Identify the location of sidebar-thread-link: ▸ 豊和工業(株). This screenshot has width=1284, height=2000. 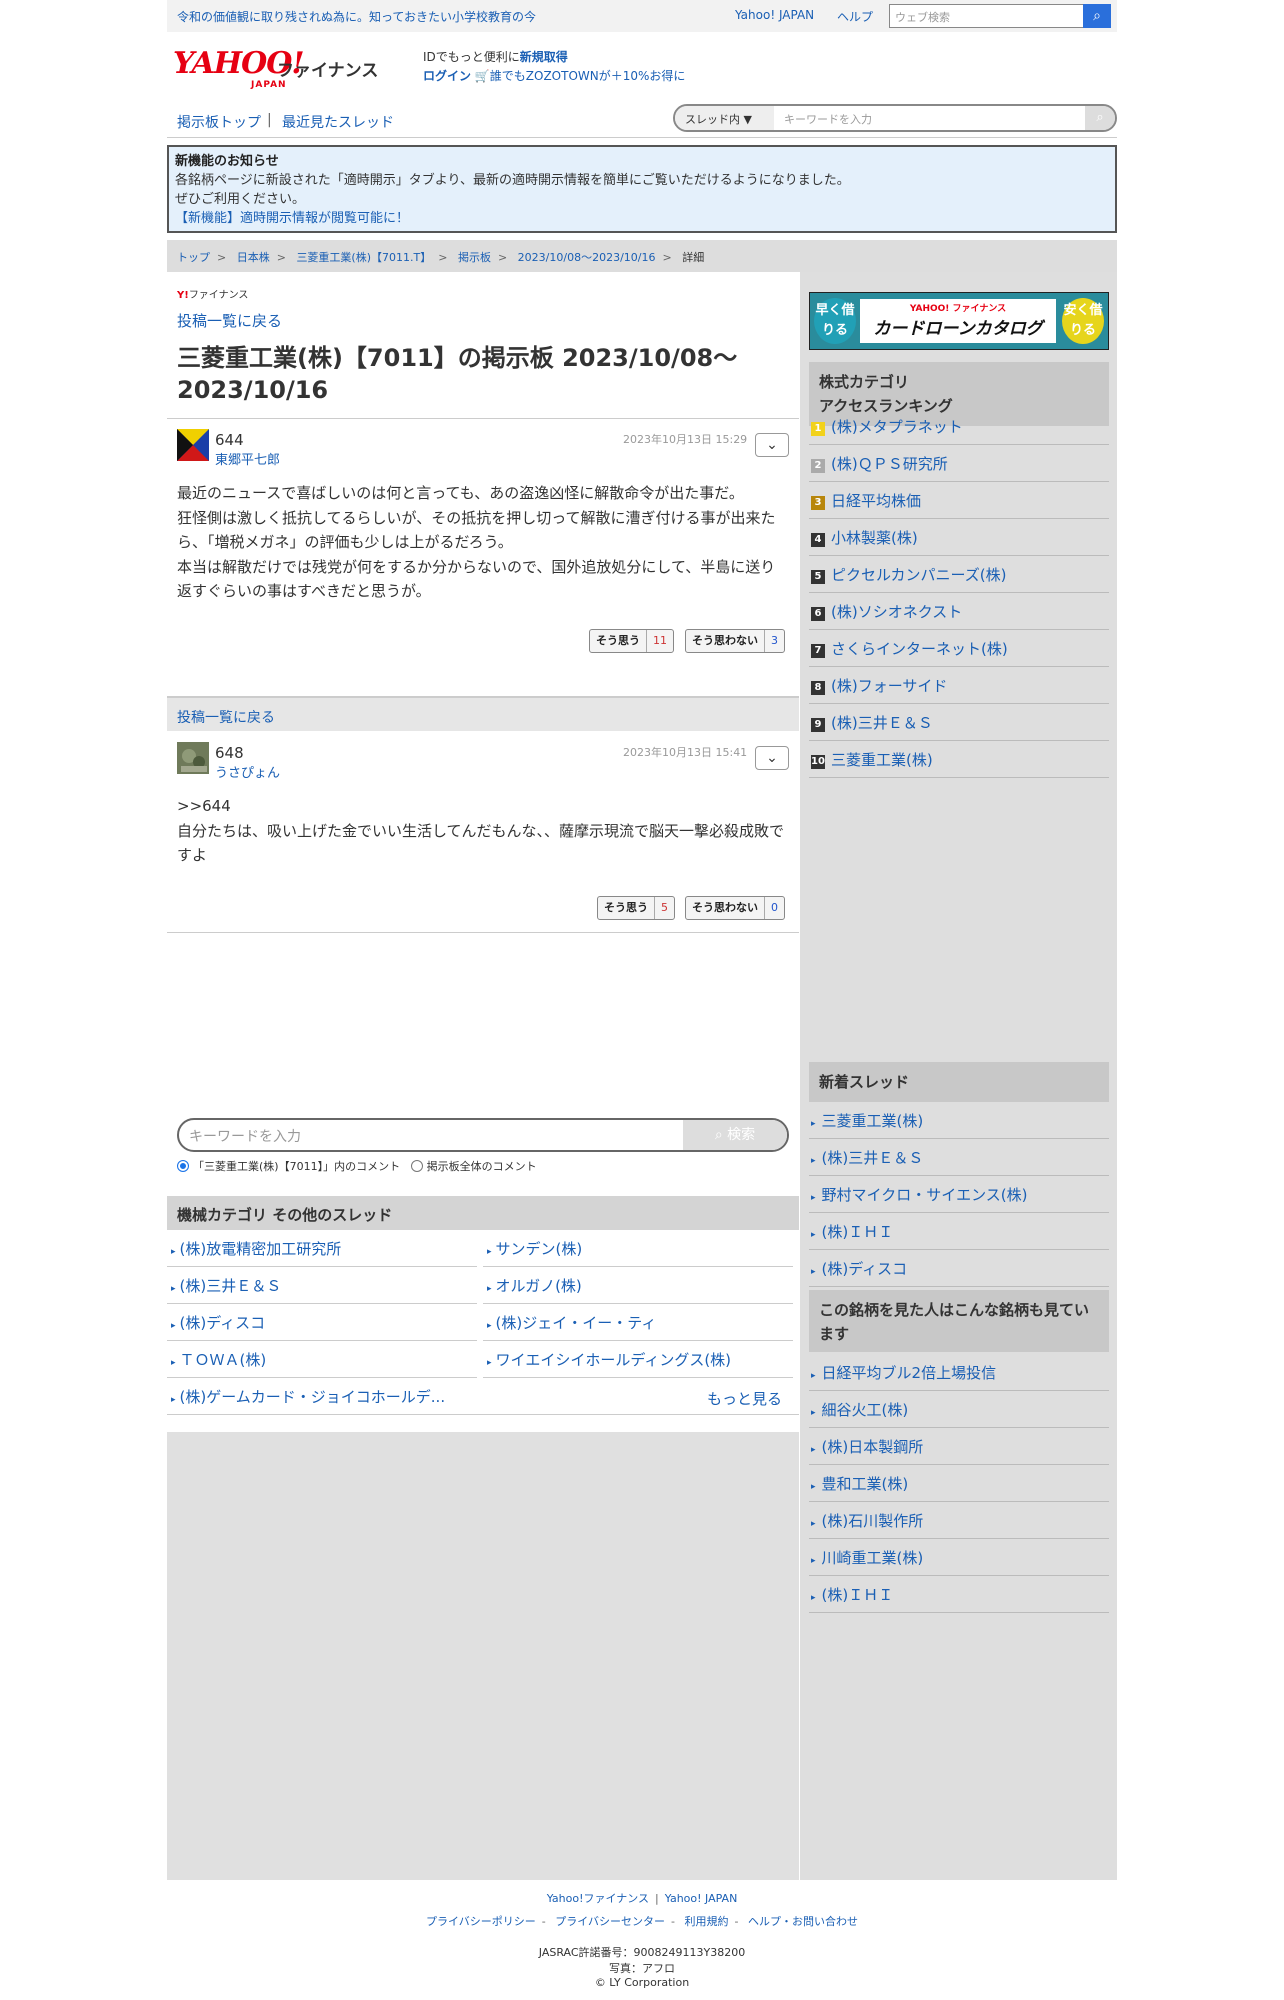
(959, 1483).